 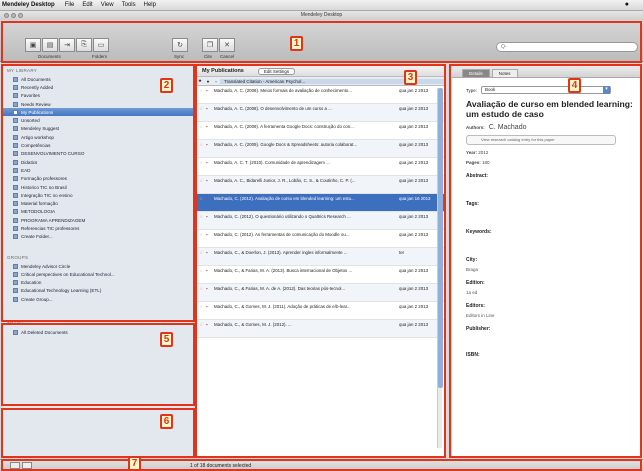 I want to click on sidebar-item-library: Integração TIC no ensino, so click(x=98, y=195).